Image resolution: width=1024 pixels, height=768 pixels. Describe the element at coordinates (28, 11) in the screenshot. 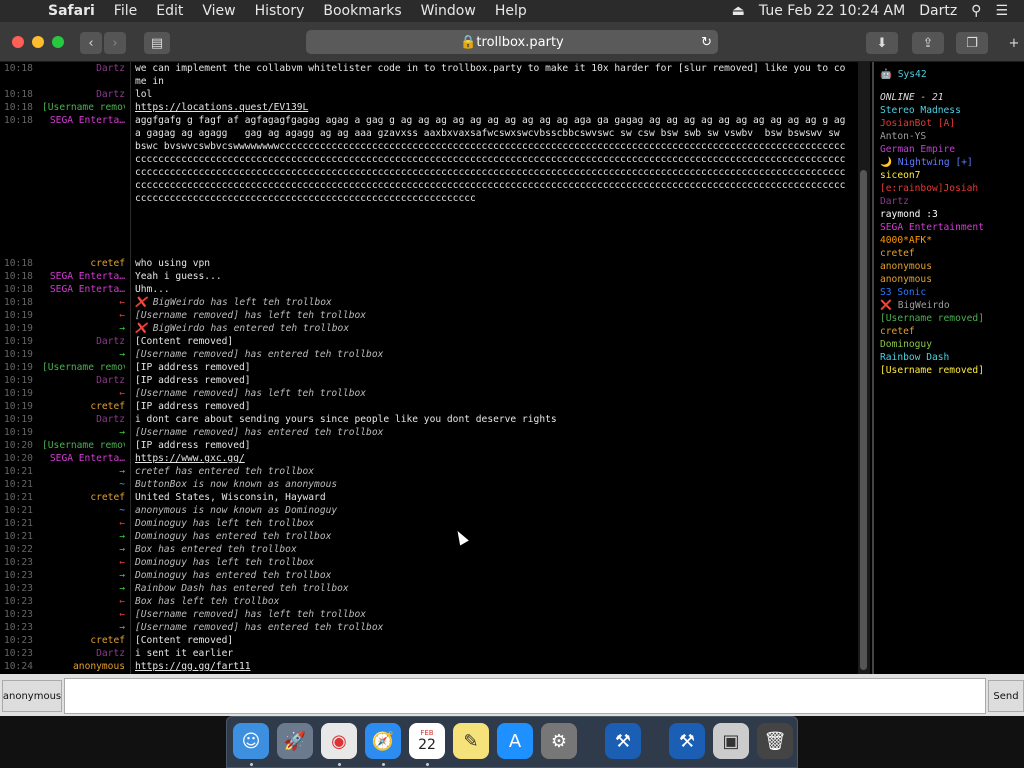

I see `apple-icon` at that location.